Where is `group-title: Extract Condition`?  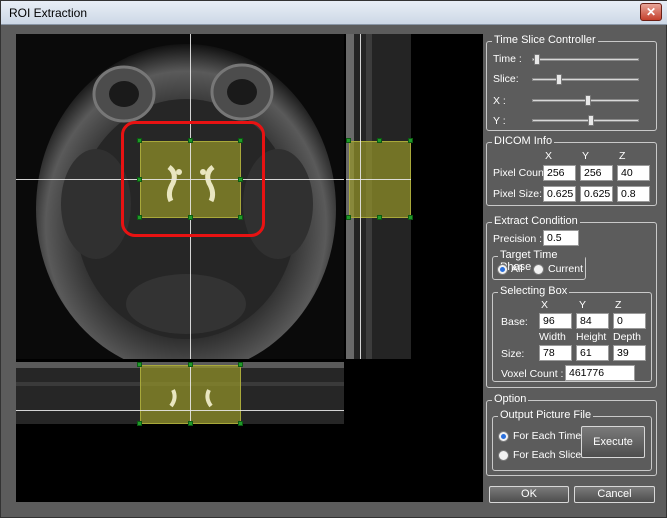
group-title: Extract Condition is located at coordinates (536, 221).